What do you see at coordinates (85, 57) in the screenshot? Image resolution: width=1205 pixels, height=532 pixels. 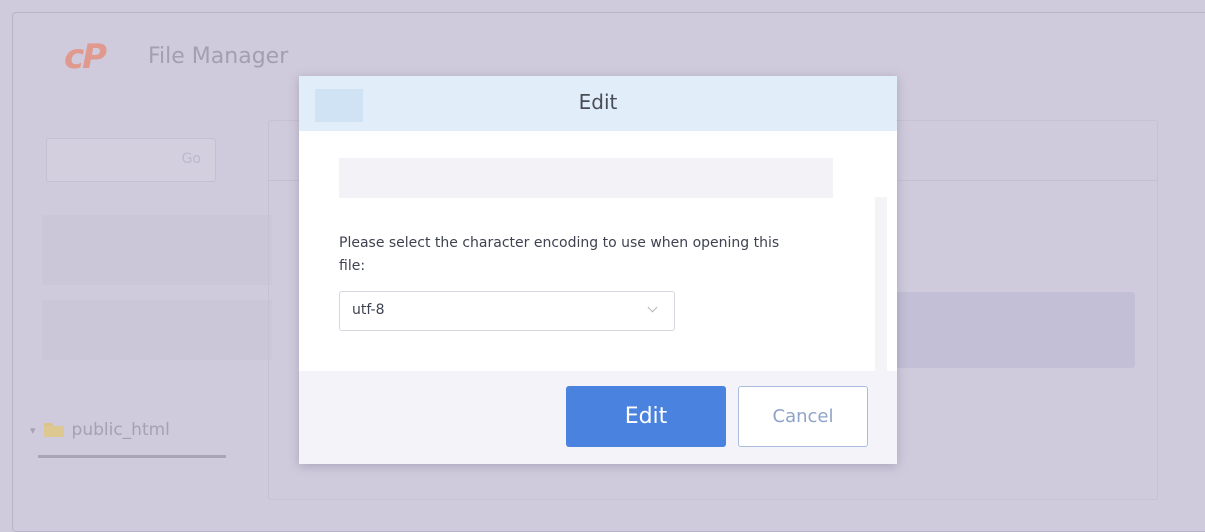 I see `cpanel-logo: cP` at bounding box center [85, 57].